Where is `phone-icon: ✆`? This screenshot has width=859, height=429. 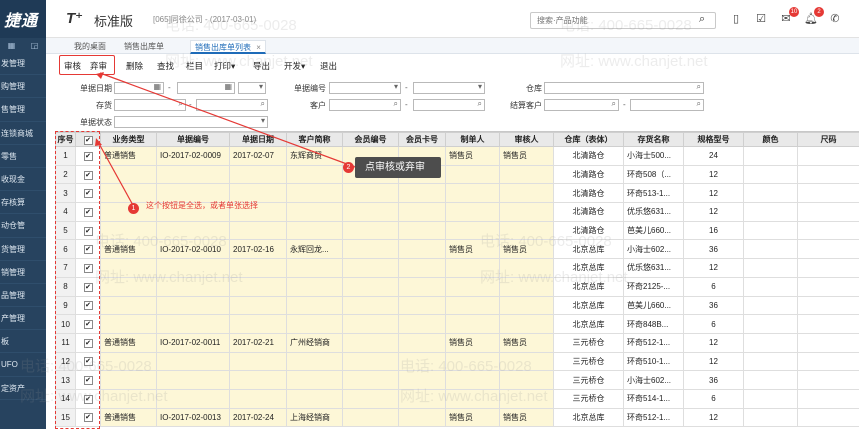 phone-icon: ✆ is located at coordinates (835, 19).